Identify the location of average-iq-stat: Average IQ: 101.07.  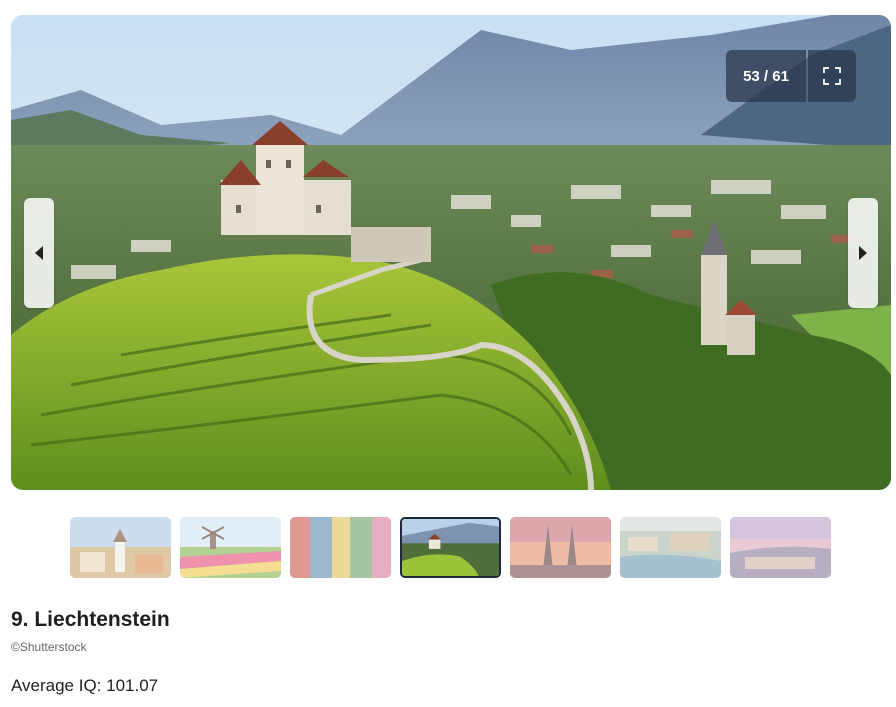
(85, 685).